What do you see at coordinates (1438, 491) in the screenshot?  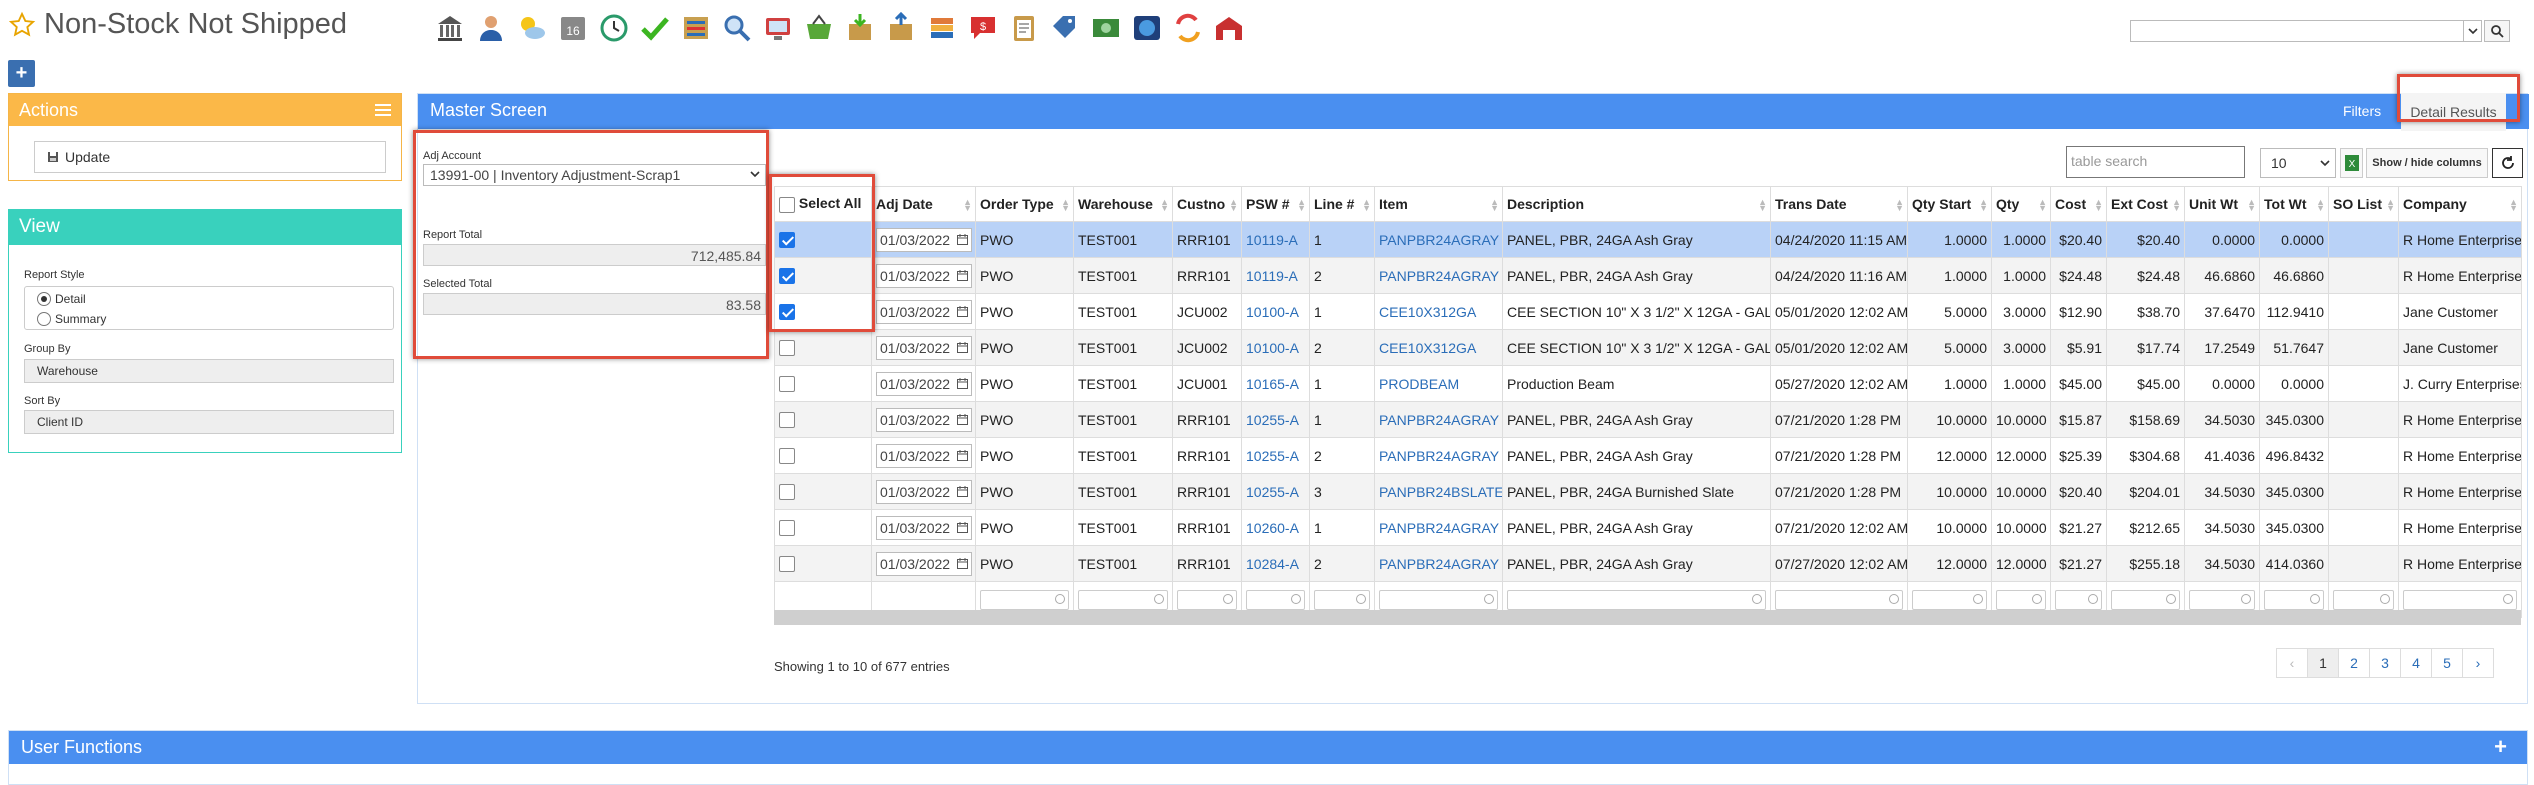 I see `item-cell: PANPBR24BSLATE` at bounding box center [1438, 491].